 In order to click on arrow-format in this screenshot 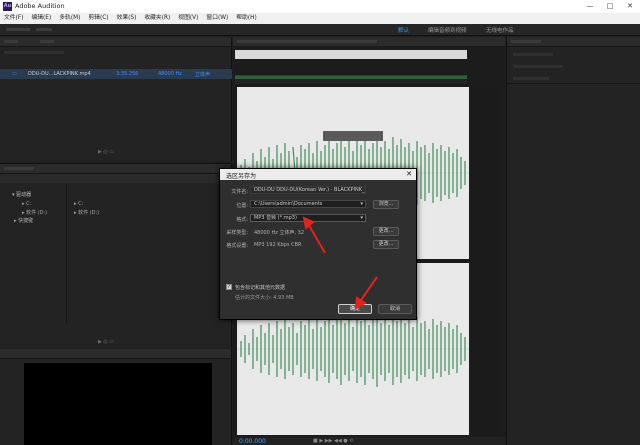, I will do `click(316, 237)`.